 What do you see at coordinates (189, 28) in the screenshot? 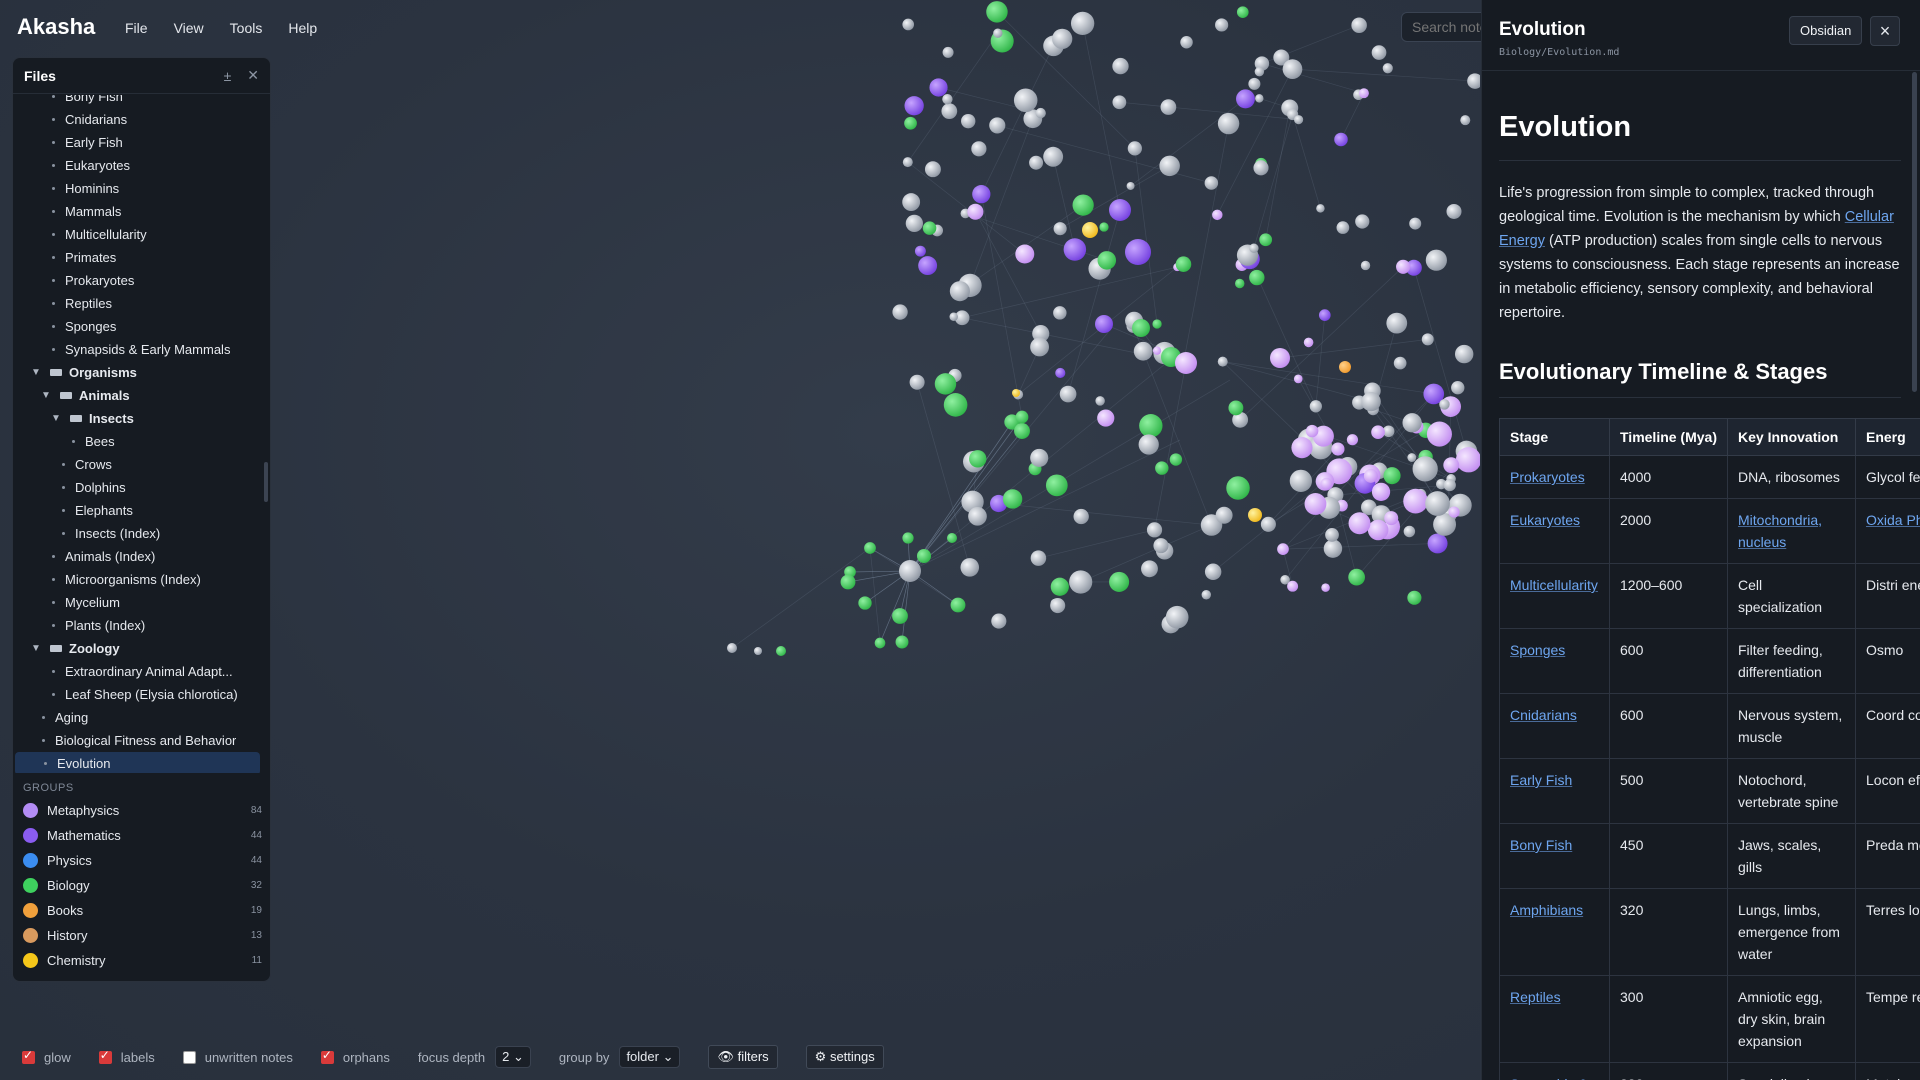
I see `menu-view: View` at bounding box center [189, 28].